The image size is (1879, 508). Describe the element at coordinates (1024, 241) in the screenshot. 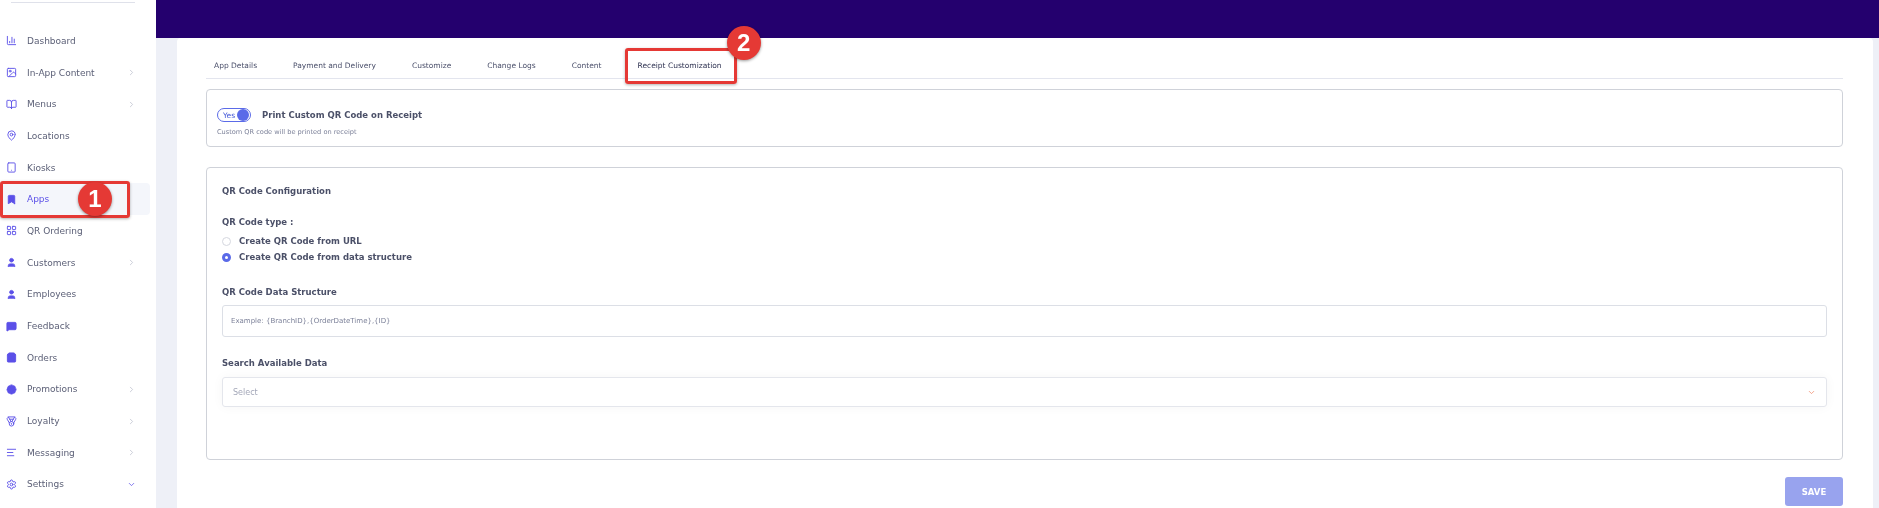

I see `radio-option: Create QR Code from URL` at that location.